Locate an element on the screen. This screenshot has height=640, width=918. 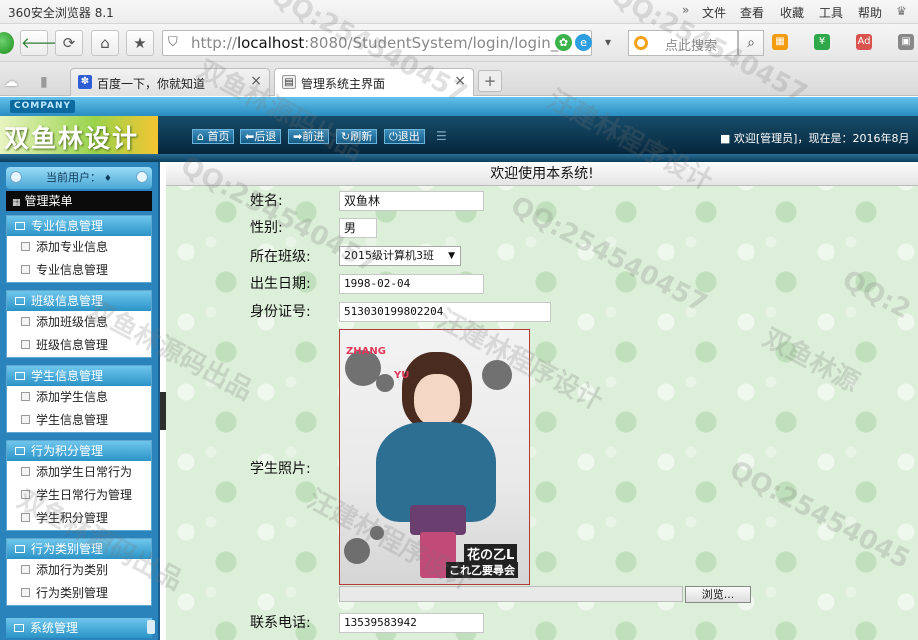
current-user-label: 当前用户： is located at coordinates (74, 177).